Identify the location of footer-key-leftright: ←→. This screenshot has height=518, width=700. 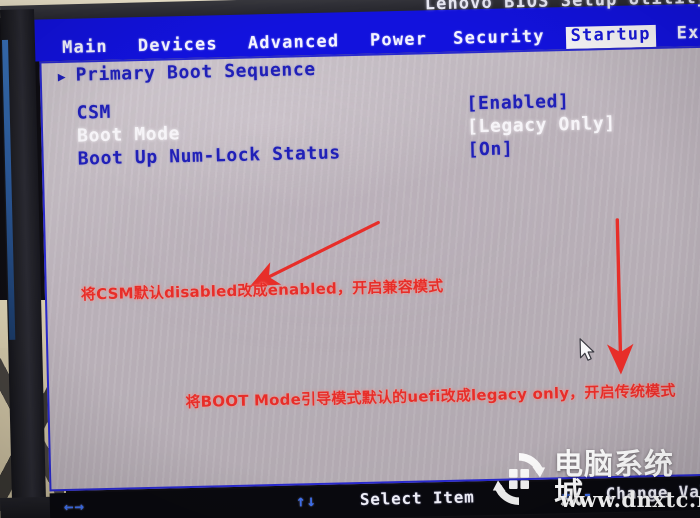
(74, 506).